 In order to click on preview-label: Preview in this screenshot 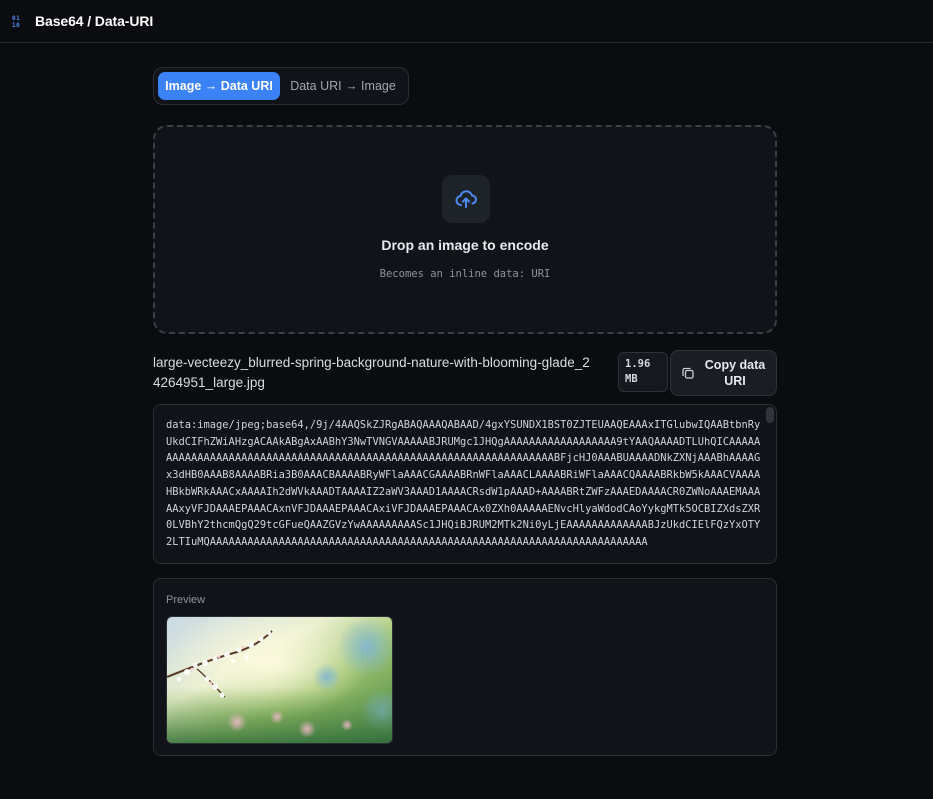, I will do `click(186, 600)`.